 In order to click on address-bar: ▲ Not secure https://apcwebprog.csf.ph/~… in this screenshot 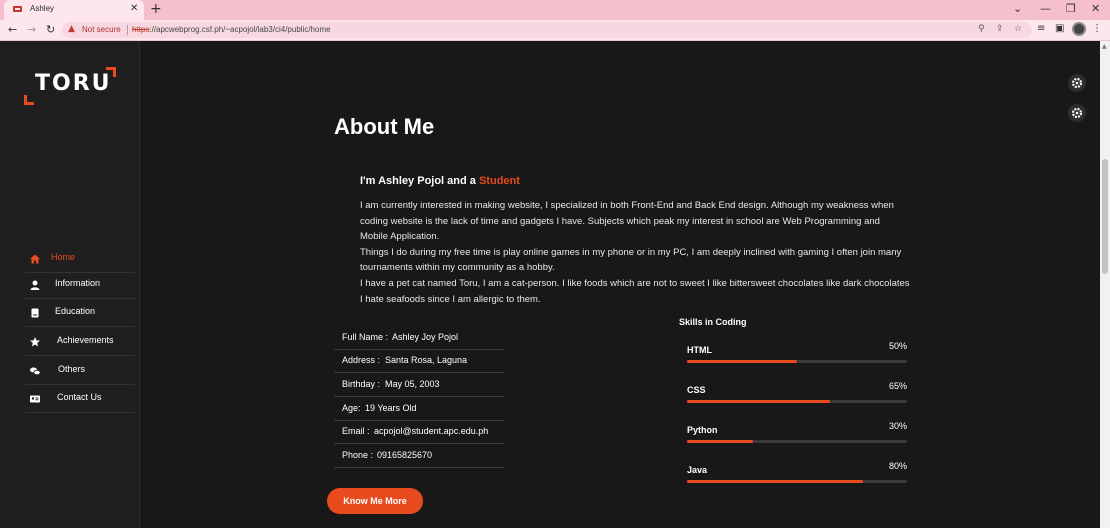, I will do `click(547, 30)`.